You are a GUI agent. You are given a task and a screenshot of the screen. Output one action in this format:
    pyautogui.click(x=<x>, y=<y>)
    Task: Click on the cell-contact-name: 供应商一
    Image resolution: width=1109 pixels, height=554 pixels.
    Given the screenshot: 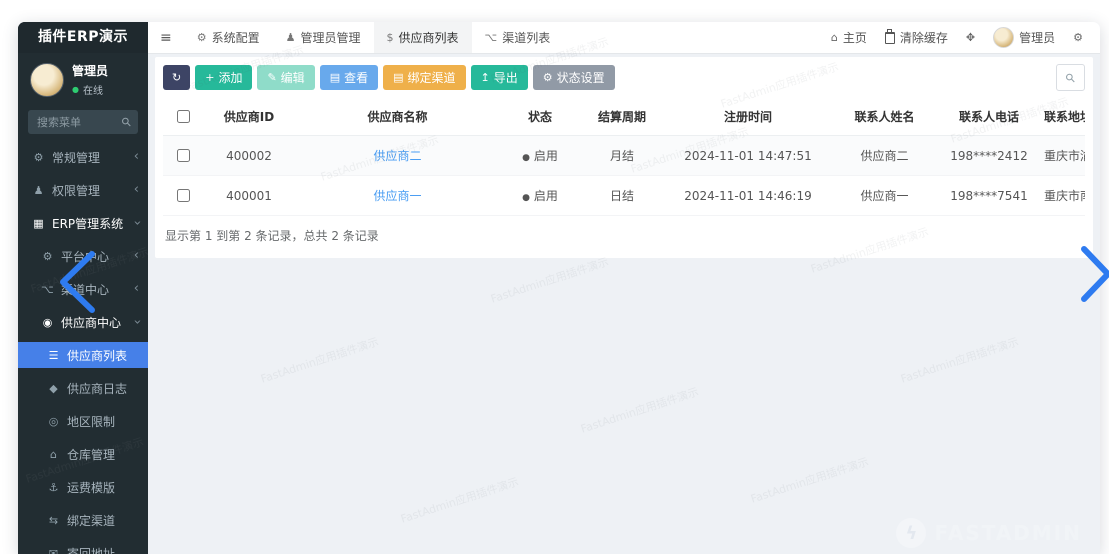 What is the action you would take?
    pyautogui.click(x=884, y=195)
    